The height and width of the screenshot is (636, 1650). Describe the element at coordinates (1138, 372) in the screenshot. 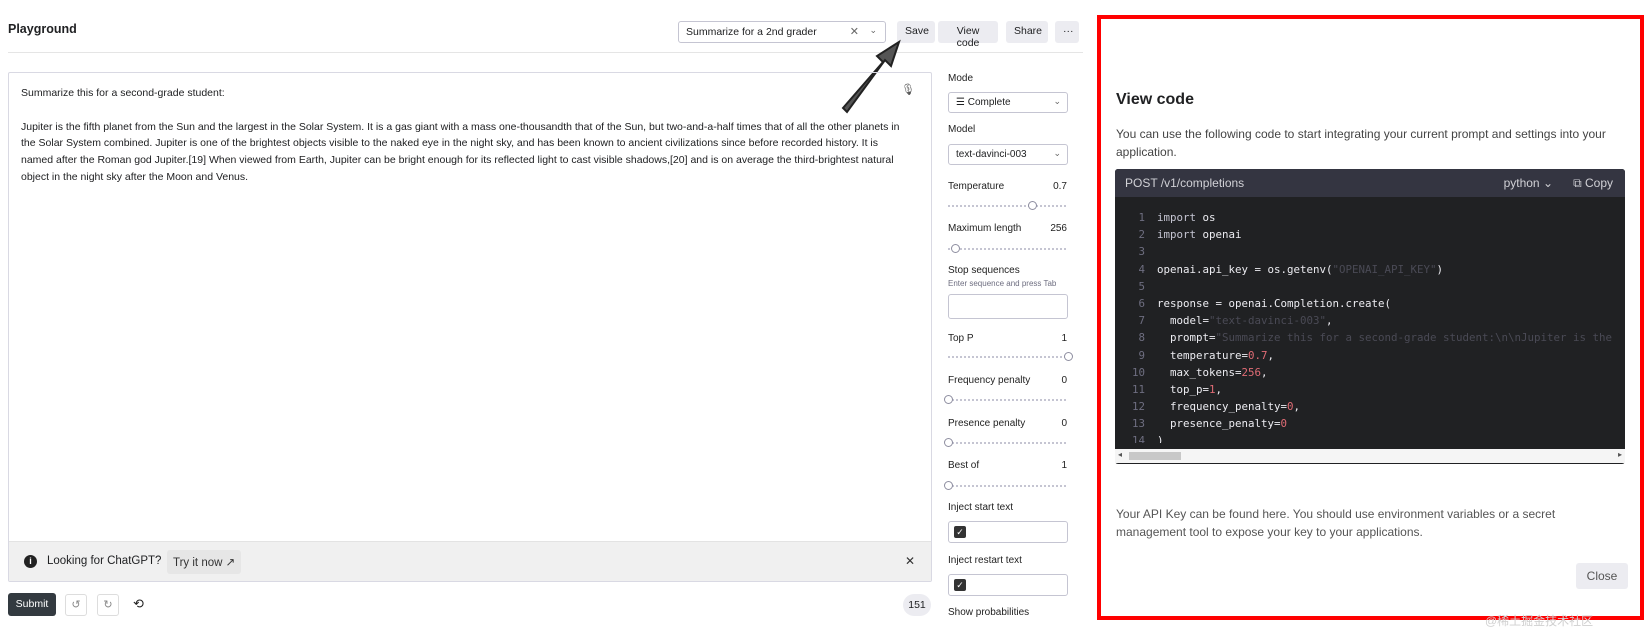

I see `line-number: 10` at that location.